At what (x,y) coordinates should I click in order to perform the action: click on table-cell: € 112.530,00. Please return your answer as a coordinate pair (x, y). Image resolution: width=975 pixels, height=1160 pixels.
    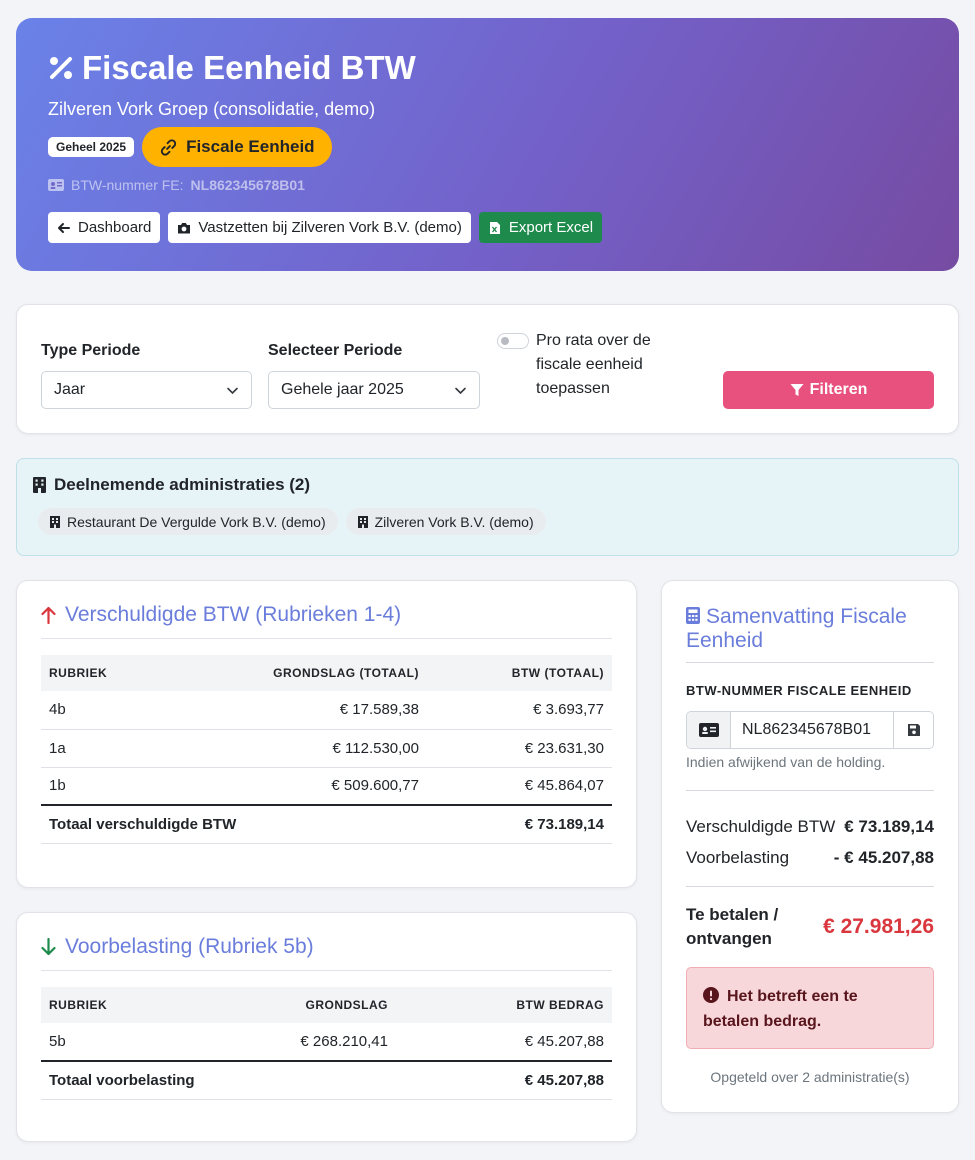
    Looking at the image, I should click on (317, 748).